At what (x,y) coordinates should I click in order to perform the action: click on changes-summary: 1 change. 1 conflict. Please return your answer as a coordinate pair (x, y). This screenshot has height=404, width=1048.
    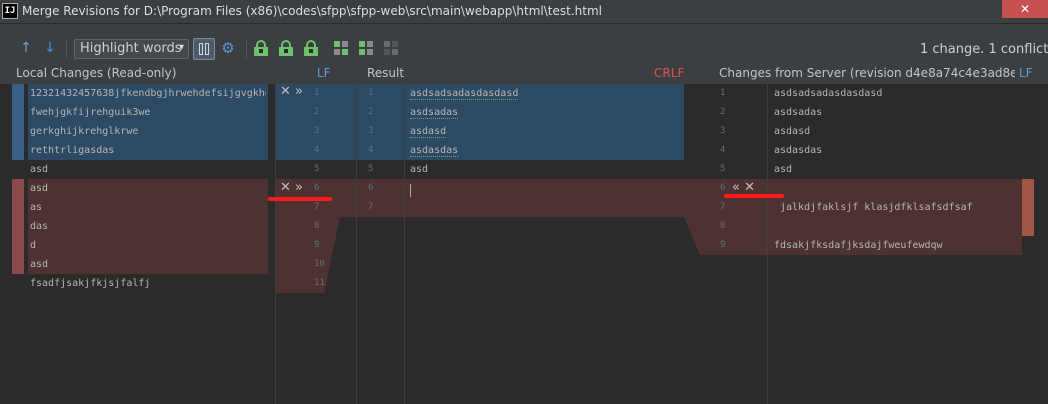
    Looking at the image, I should click on (984, 49).